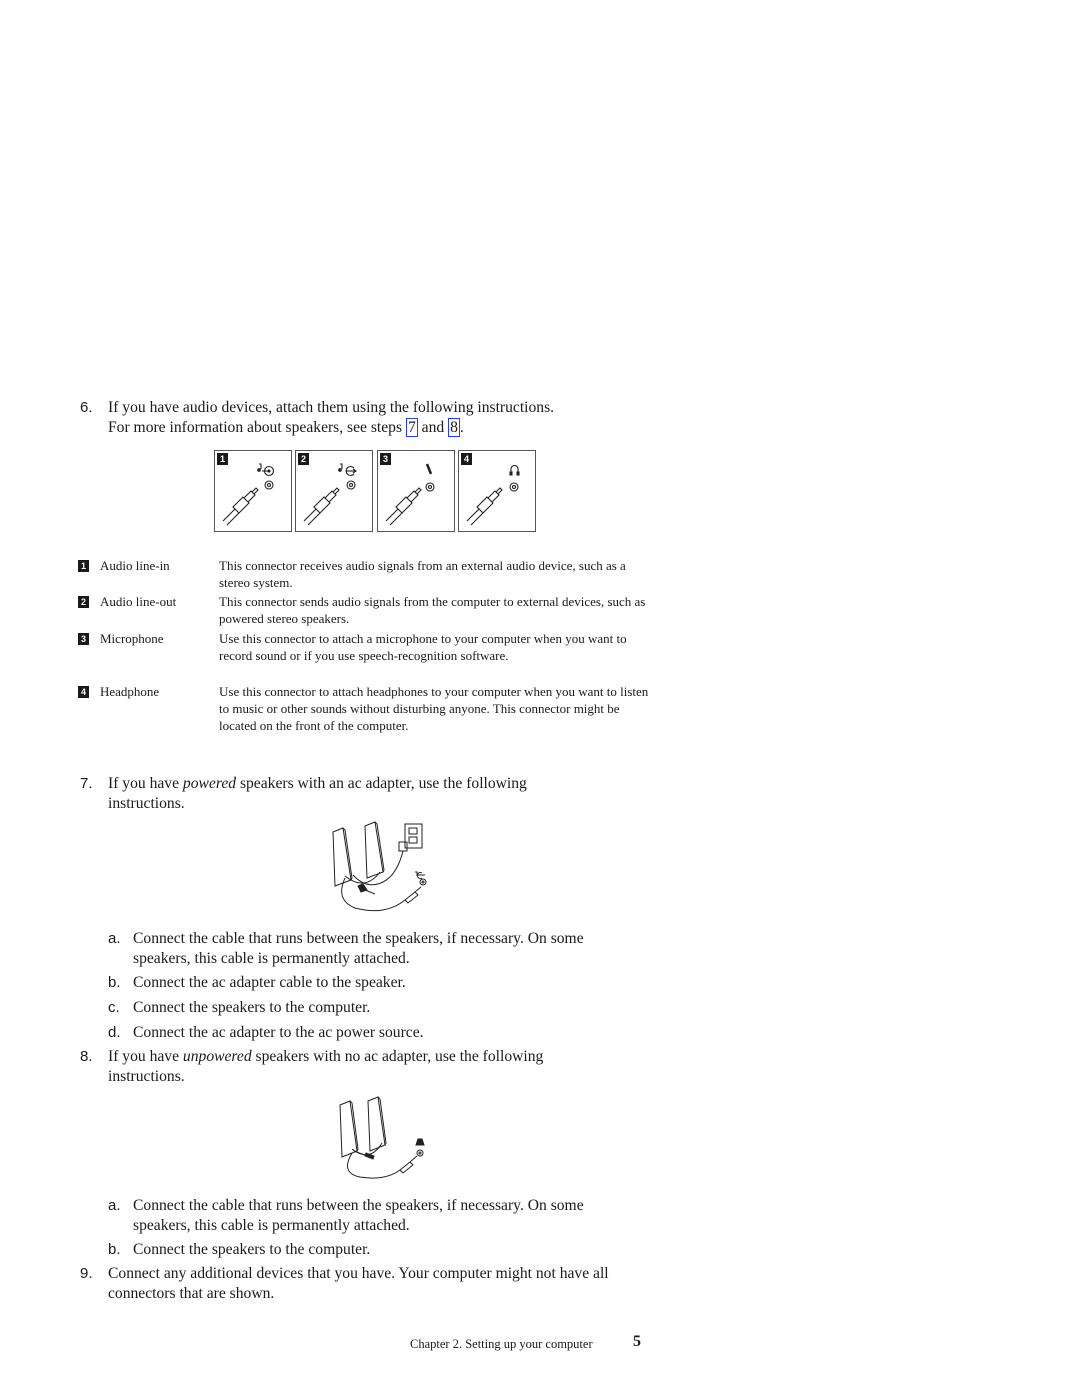 The width and height of the screenshot is (1080, 1397). What do you see at coordinates (461, 427) in the screenshot?
I see `text-span: .` at bounding box center [461, 427].